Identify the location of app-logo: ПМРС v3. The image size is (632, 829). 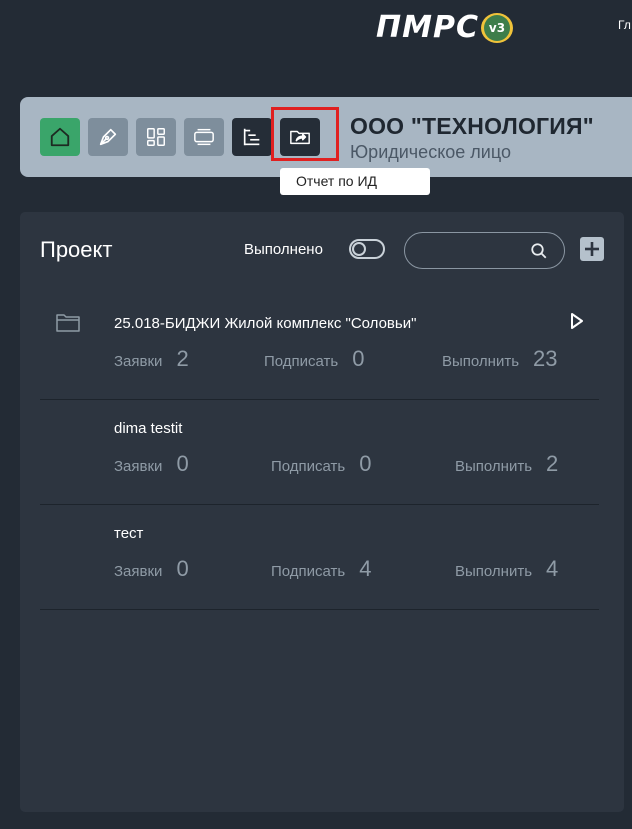
(444, 27).